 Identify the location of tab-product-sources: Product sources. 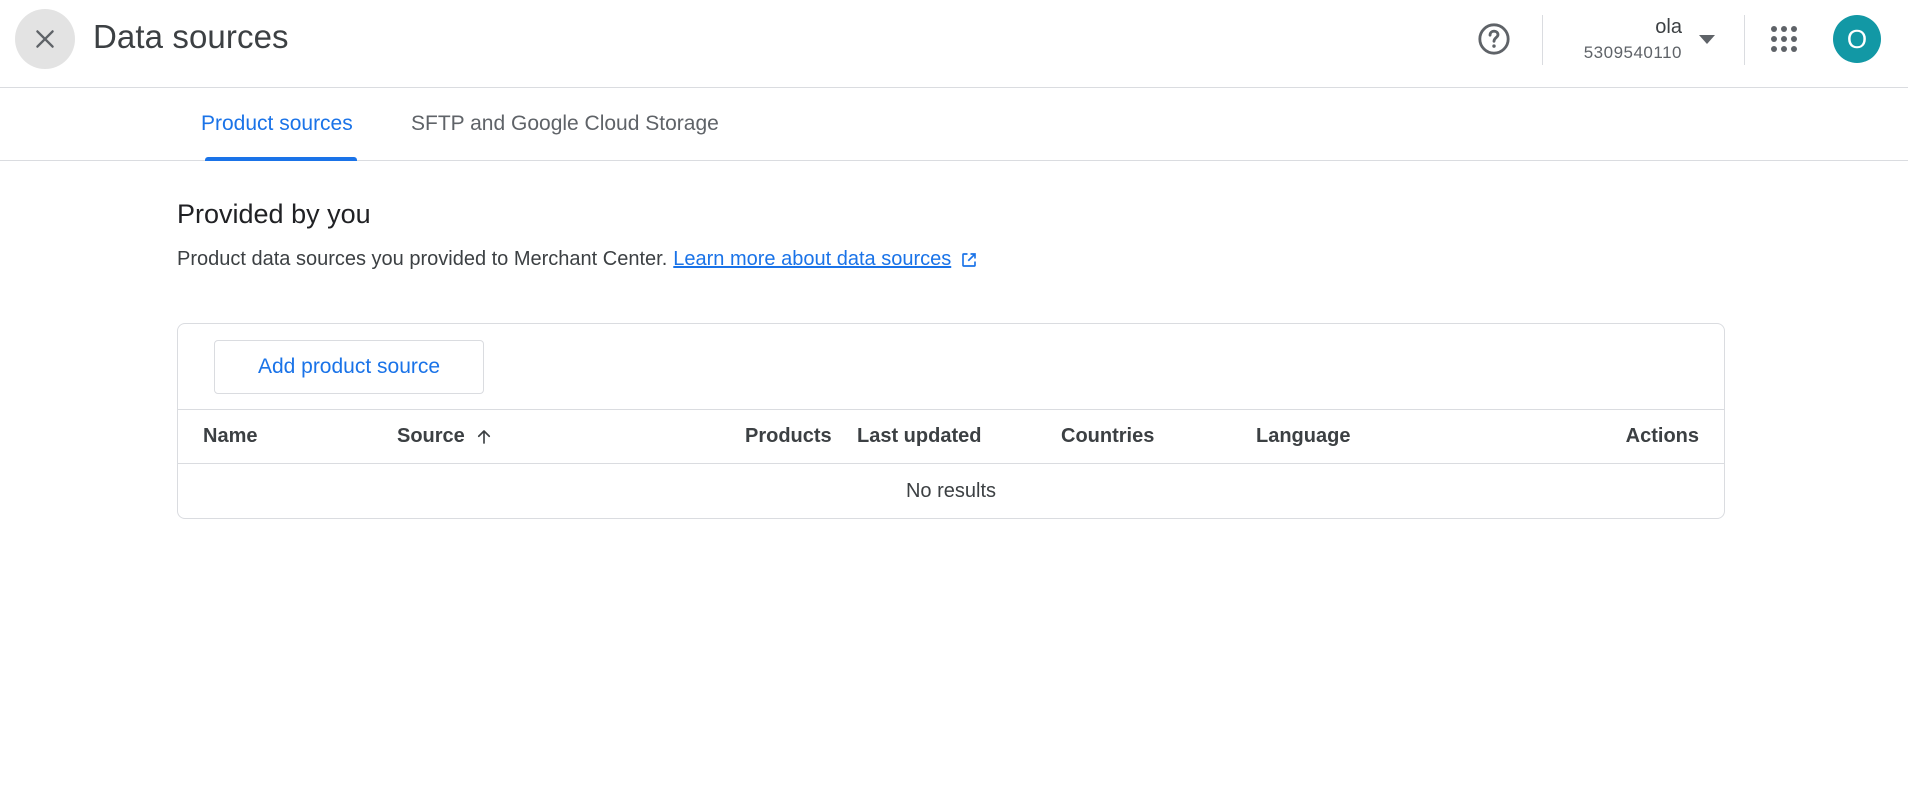
(279, 124).